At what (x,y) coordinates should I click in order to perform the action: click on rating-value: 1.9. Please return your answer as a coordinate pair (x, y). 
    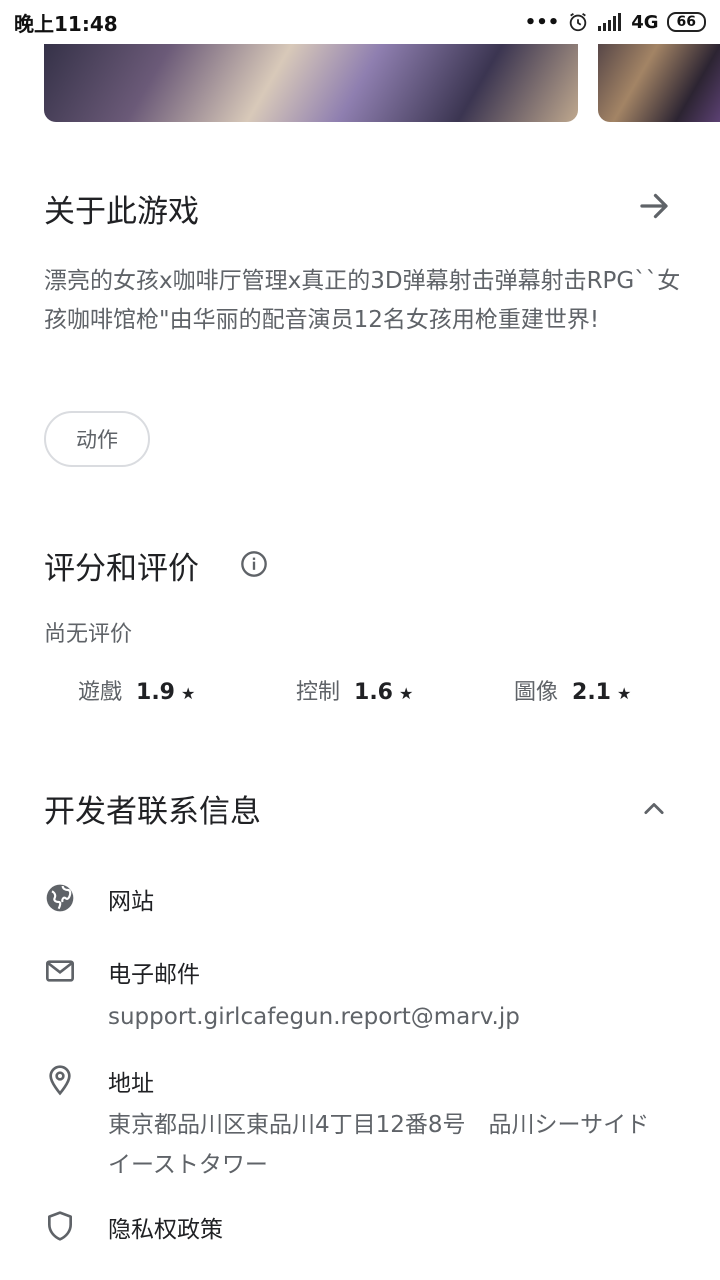
    Looking at the image, I should click on (155, 692).